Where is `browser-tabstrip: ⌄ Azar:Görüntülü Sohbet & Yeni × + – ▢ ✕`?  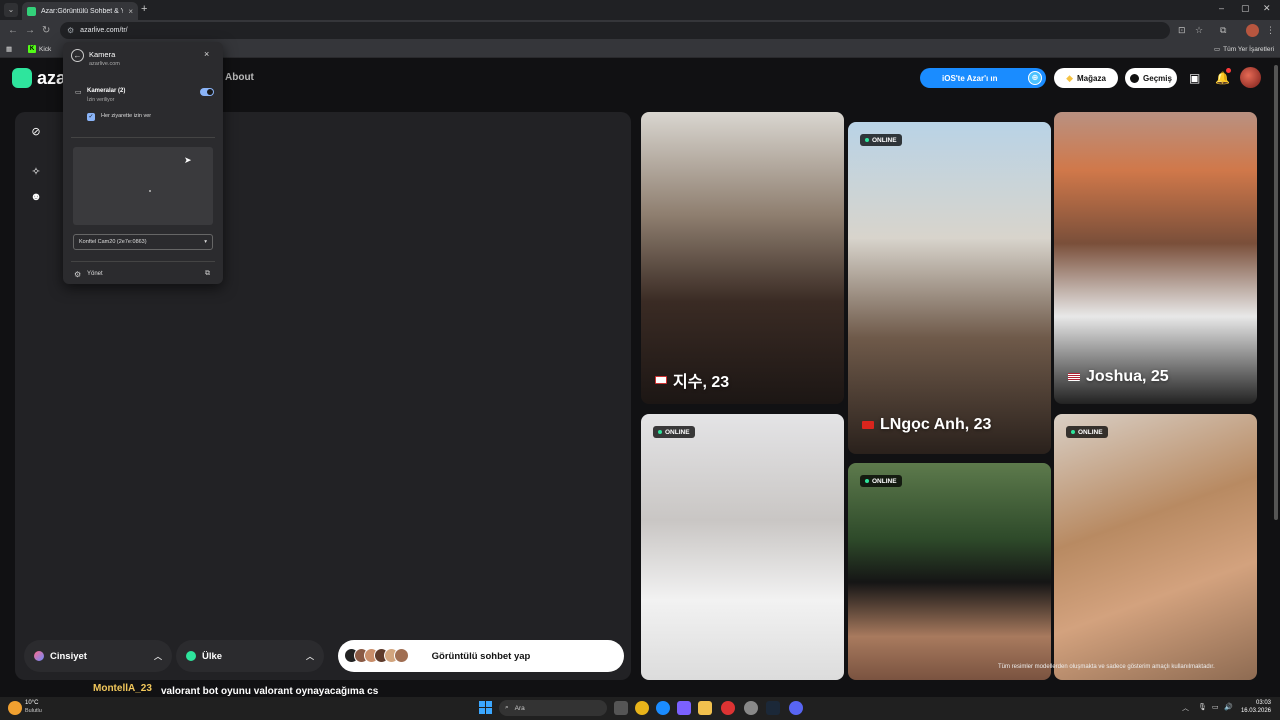 browser-tabstrip: ⌄ Azar:Görüntülü Sohbet & Yeni × + – ▢ ✕ is located at coordinates (640, 10).